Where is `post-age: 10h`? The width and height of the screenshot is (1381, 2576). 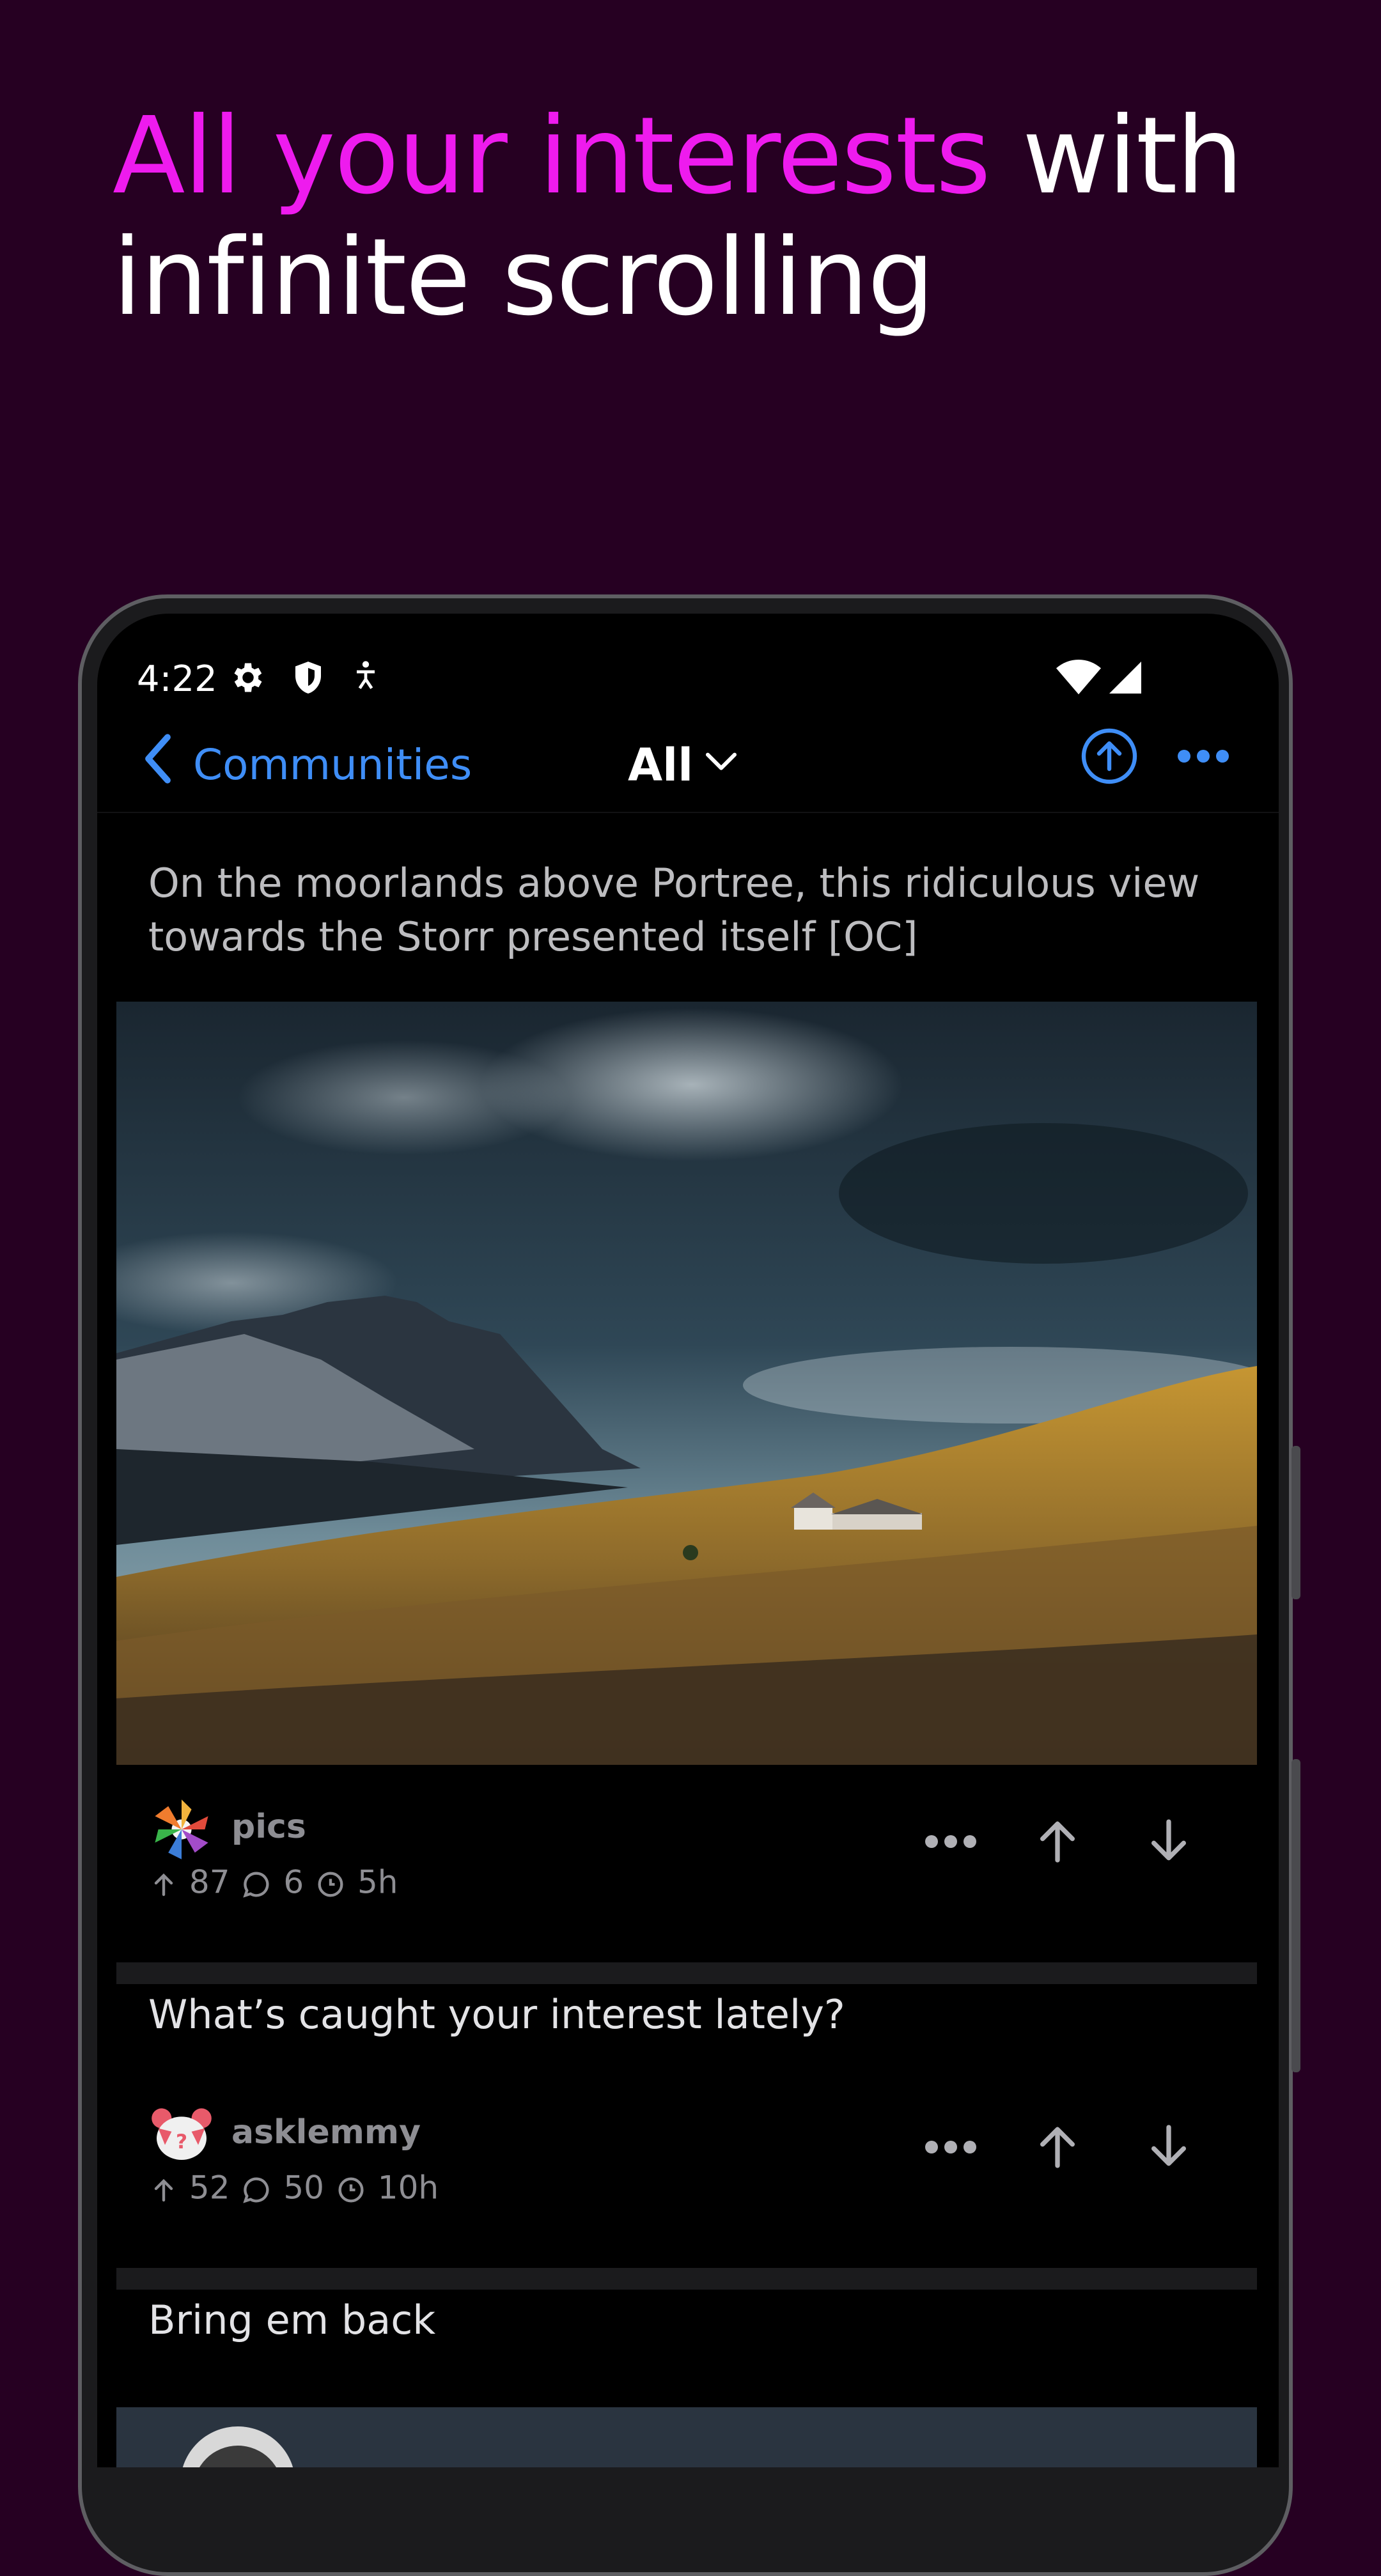 post-age: 10h is located at coordinates (408, 2188).